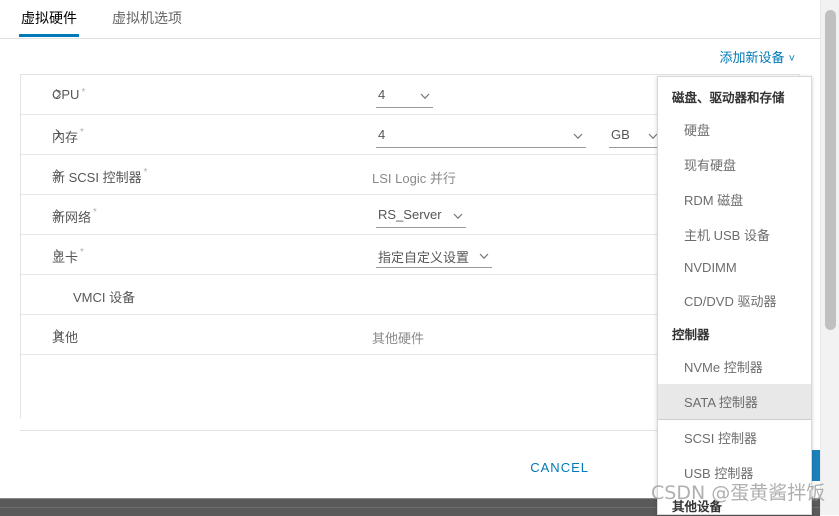 The width and height of the screenshot is (839, 516). I want to click on memory-size-value: 4, so click(382, 134).